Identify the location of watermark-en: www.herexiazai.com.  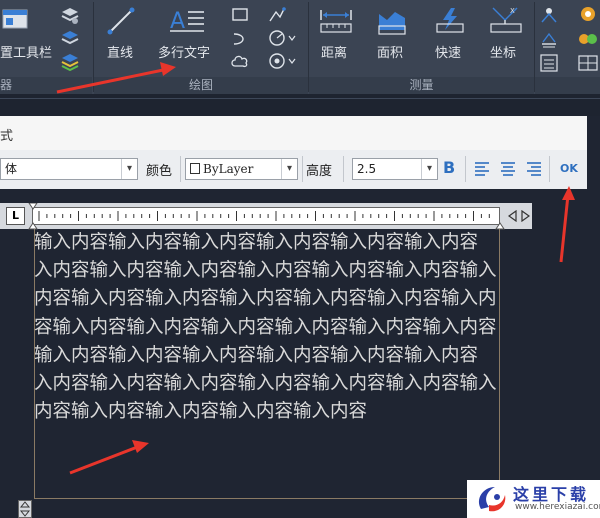
(557, 507).